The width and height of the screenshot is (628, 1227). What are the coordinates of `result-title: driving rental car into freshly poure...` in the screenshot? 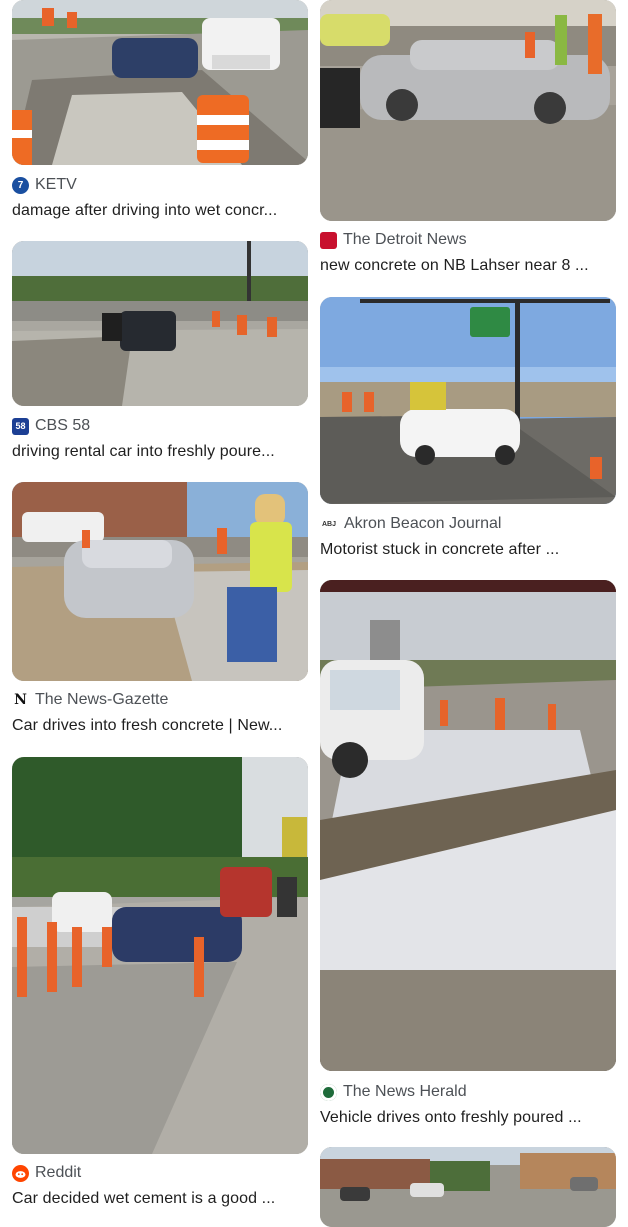 It's located at (160, 452).